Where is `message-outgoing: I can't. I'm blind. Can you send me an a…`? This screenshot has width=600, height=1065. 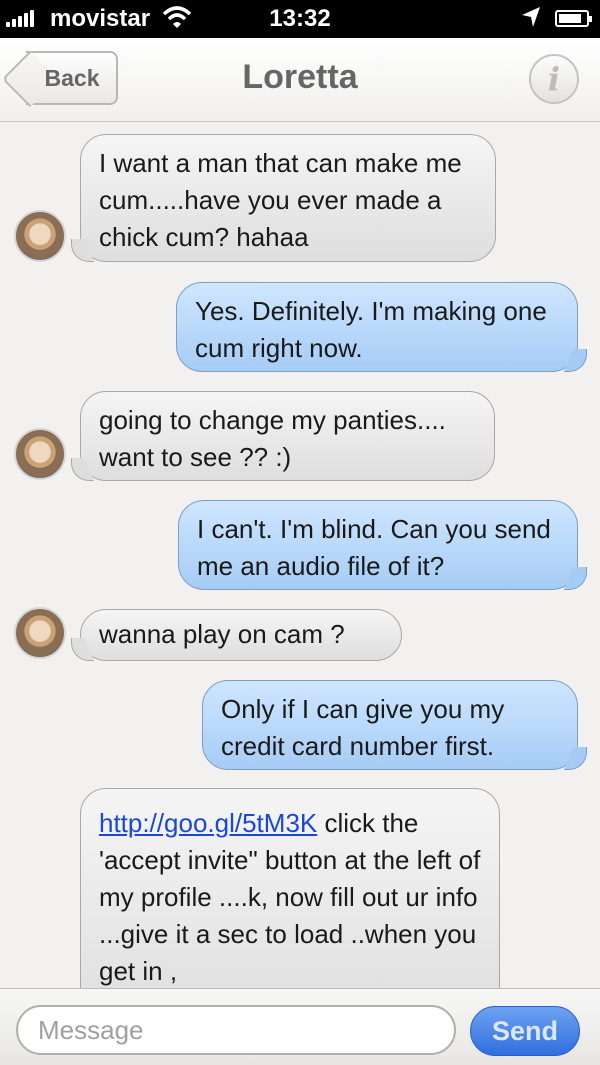
message-outgoing: I can't. I'm blind. Can you send me an a… is located at coordinates (378, 545).